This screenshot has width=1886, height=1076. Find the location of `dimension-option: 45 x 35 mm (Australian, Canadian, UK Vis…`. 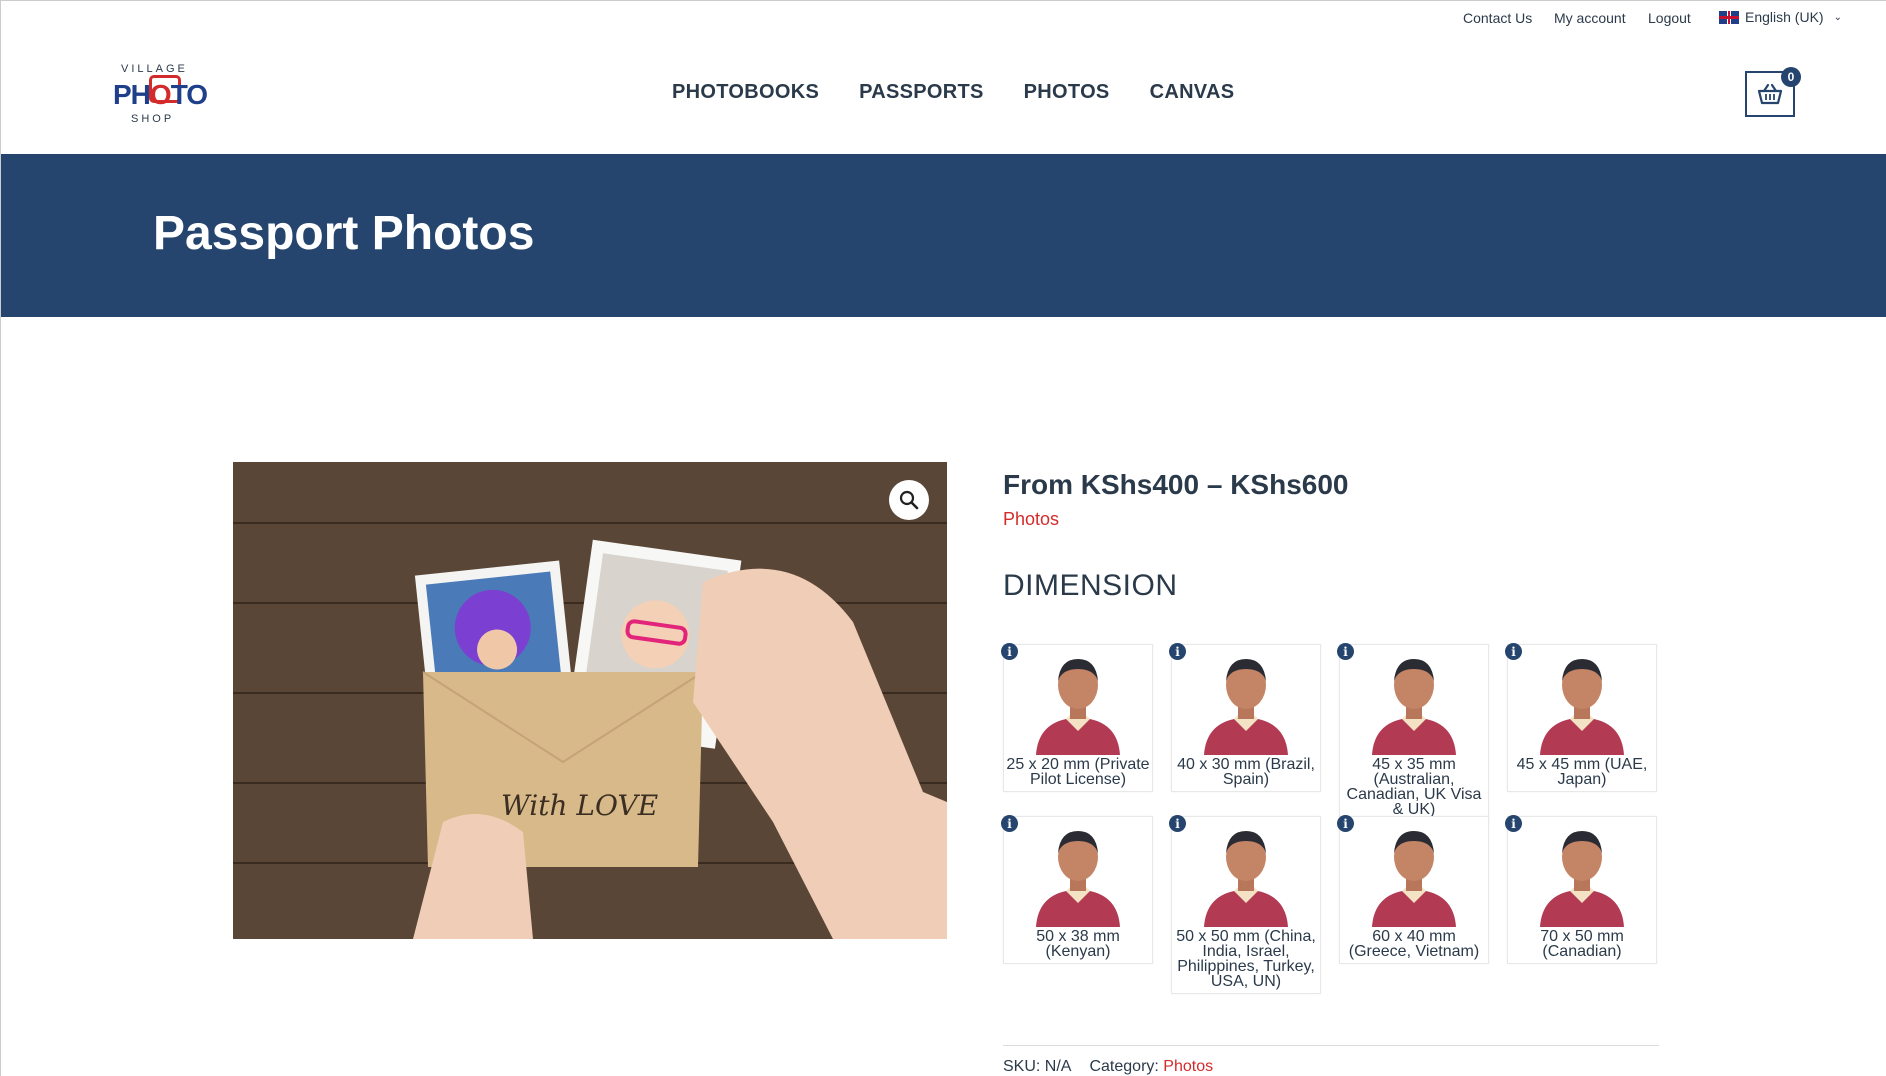

dimension-option: 45 x 35 mm (Australian, Canadian, UK Vis… is located at coordinates (1414, 733).